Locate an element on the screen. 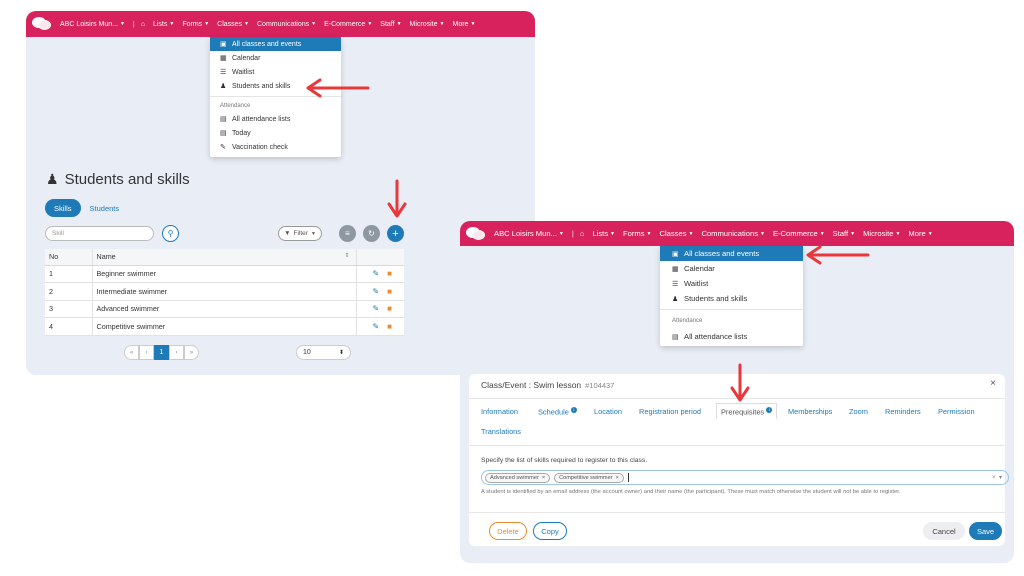 This screenshot has height=576, width=1024. skill-tag: Competitive swimmer × is located at coordinates (589, 477).